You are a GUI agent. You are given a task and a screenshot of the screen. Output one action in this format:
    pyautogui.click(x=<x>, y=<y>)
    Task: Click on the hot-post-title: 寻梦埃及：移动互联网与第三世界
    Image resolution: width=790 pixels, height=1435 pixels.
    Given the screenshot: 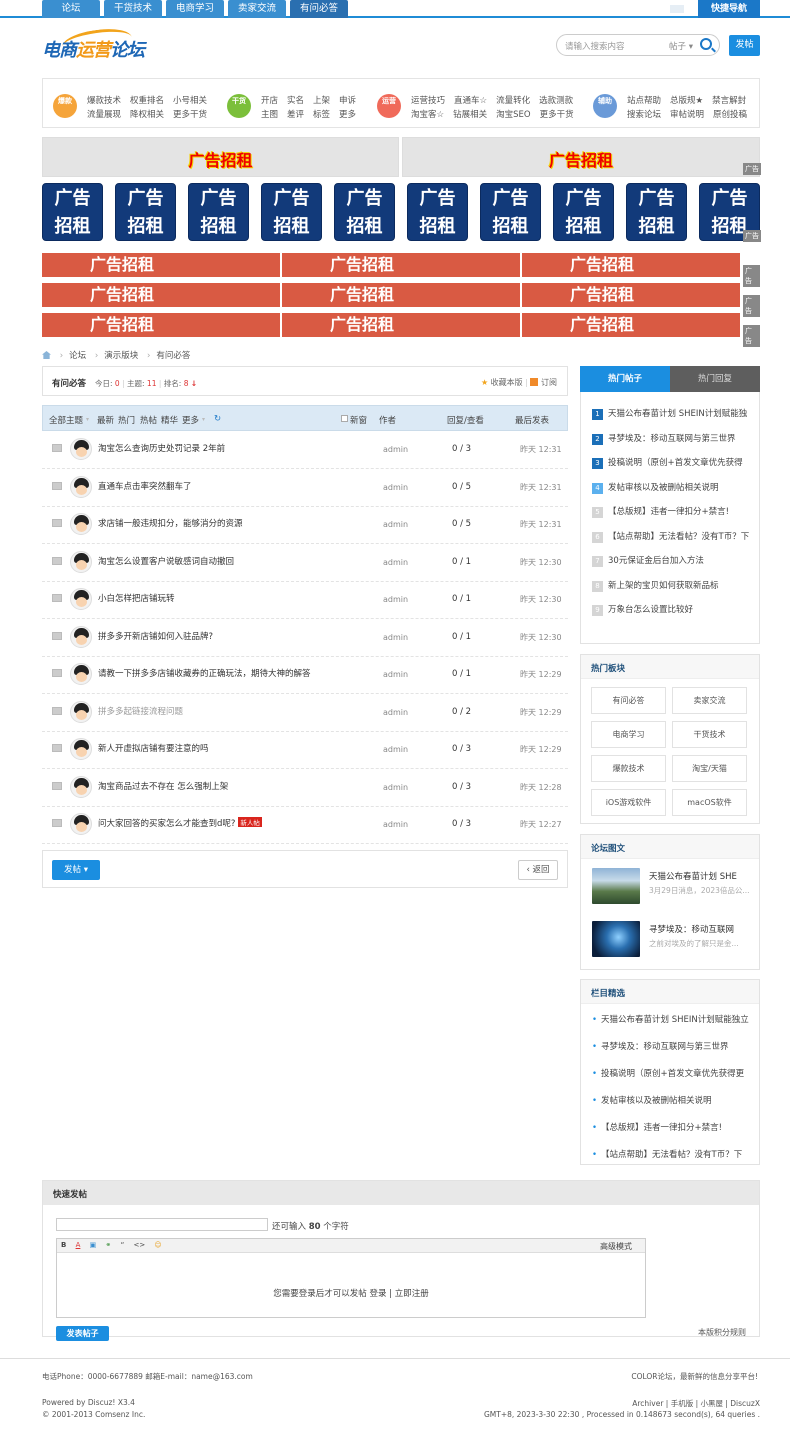 What is the action you would take?
    pyautogui.click(x=672, y=439)
    